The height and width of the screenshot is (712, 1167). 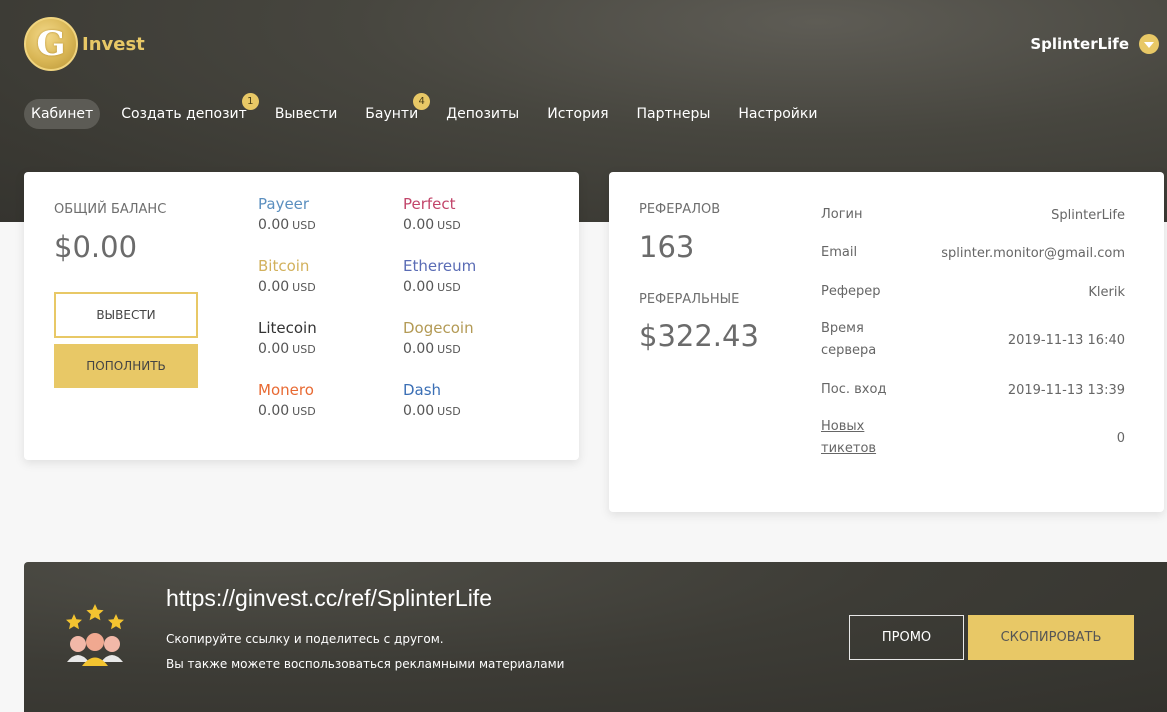 What do you see at coordinates (1149, 44) in the screenshot?
I see `chevron-down-icon` at bounding box center [1149, 44].